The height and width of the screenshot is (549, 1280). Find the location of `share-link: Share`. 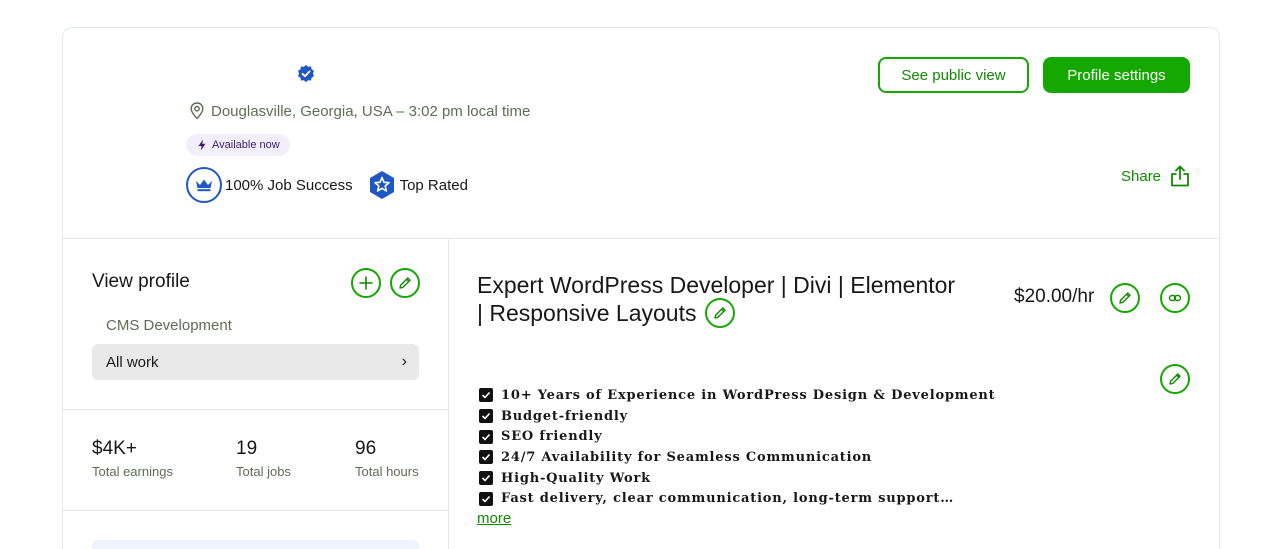

share-link: Share is located at coordinates (1155, 176).